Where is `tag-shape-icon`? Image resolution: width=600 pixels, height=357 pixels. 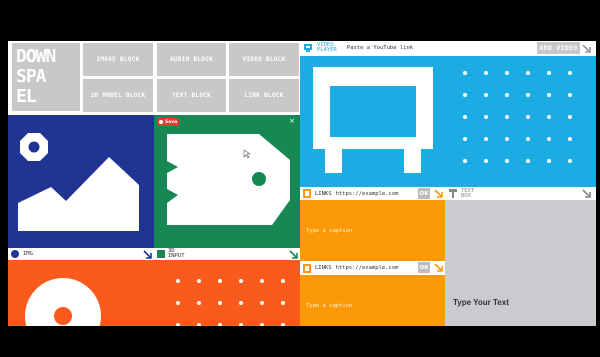
tag-shape-icon is located at coordinates (228, 179).